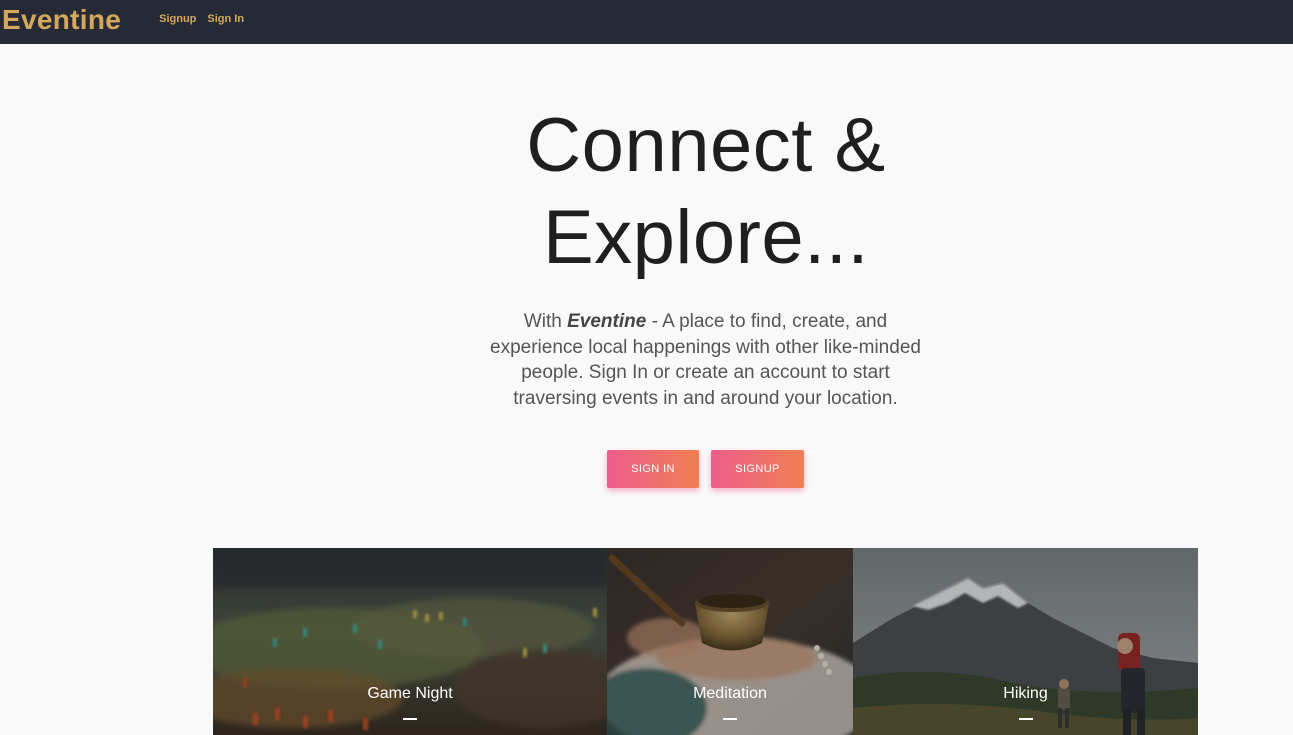  I want to click on category-tile-meditation: Meditation, so click(730, 641).